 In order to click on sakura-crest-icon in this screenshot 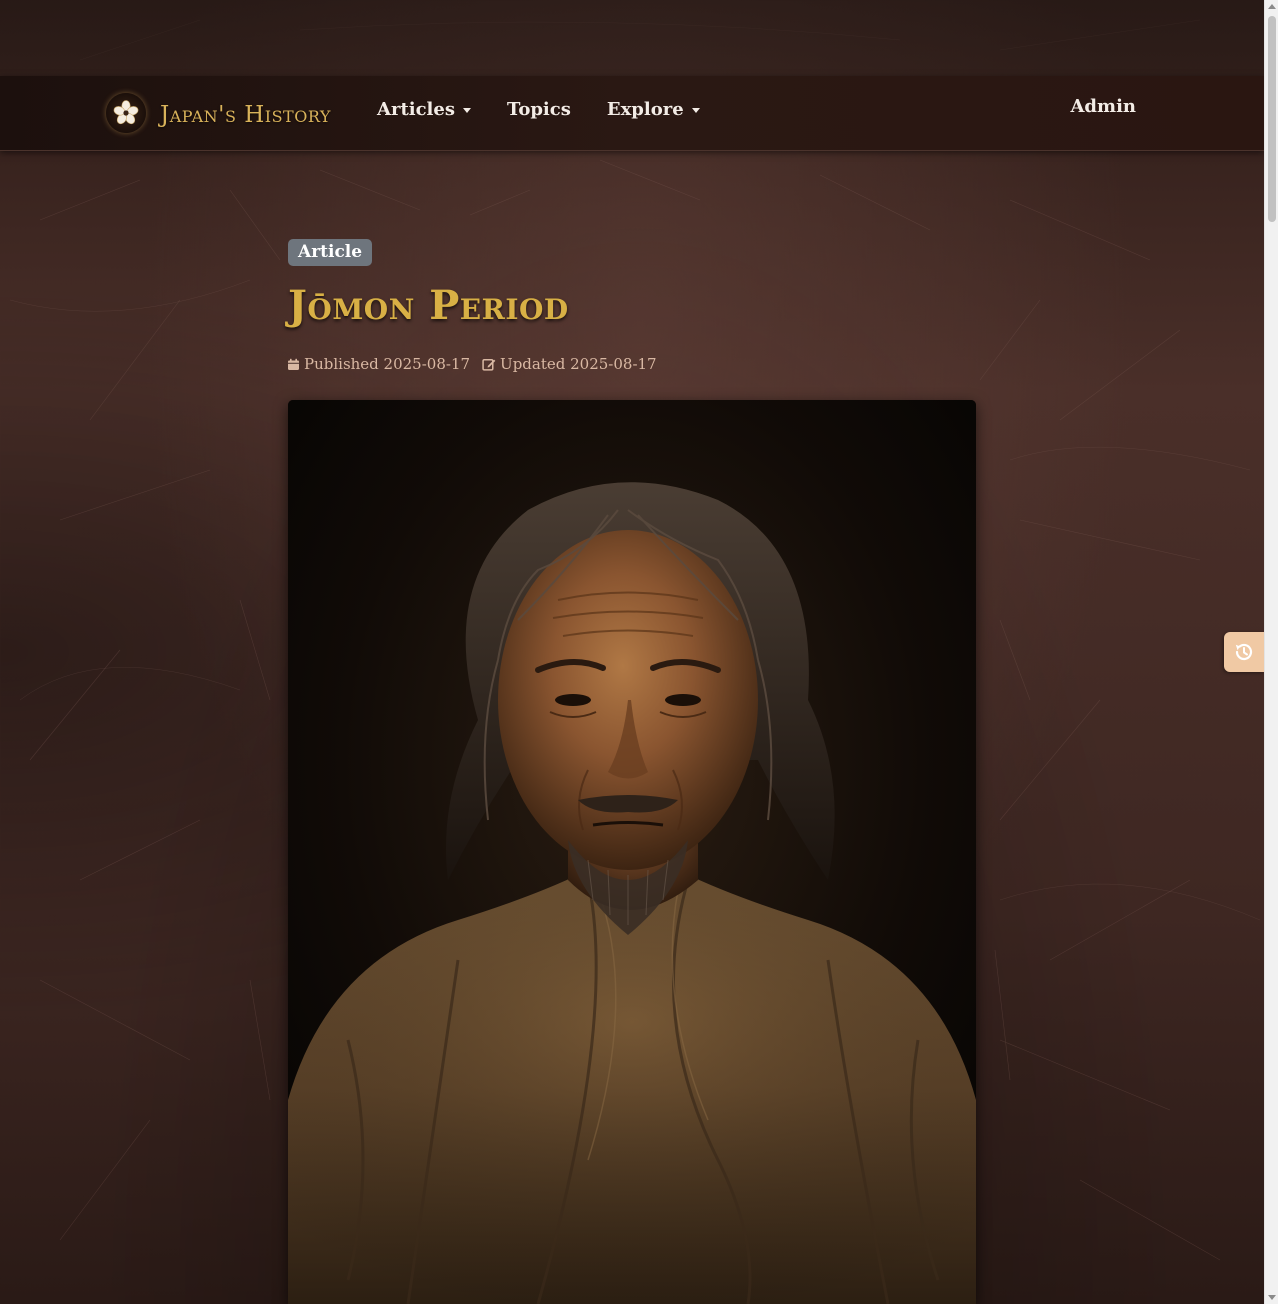, I will do `click(126, 113)`.